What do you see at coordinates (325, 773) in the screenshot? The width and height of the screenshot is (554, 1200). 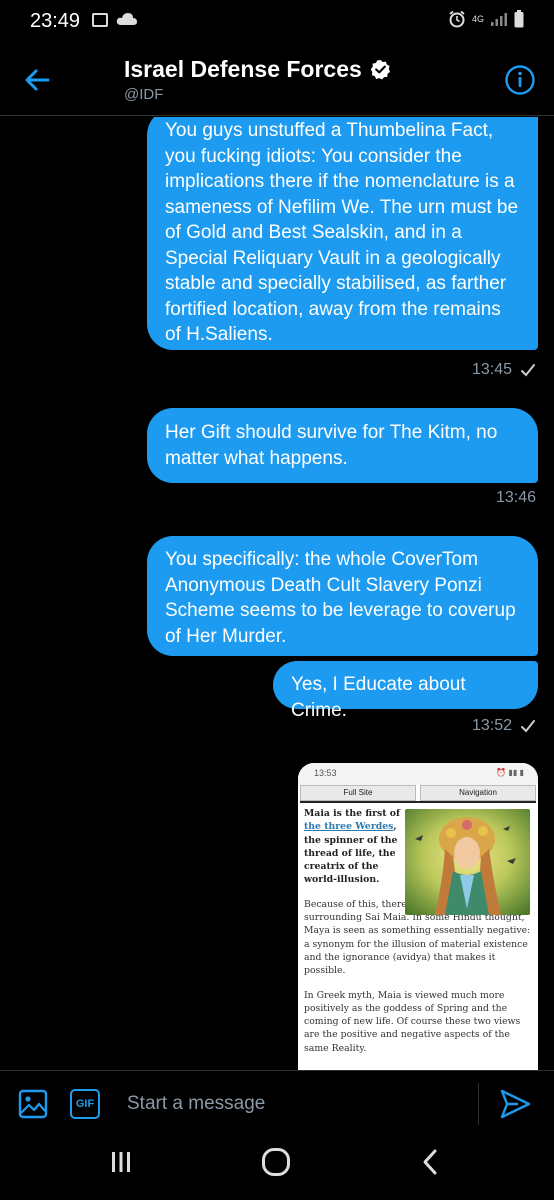 I see `attachment-status-time: 13:53` at bounding box center [325, 773].